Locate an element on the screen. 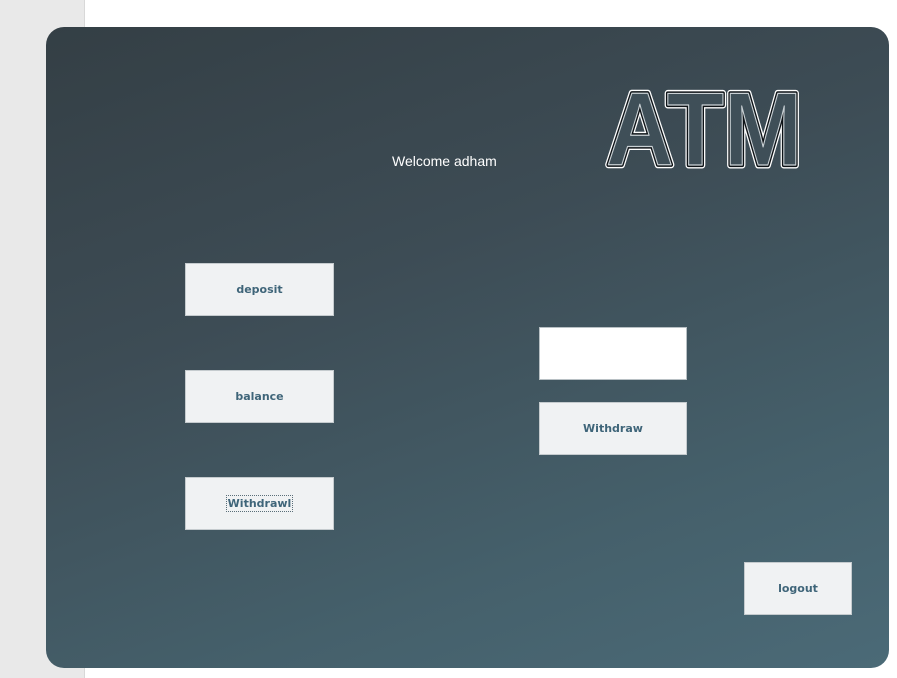 The width and height of the screenshot is (897, 678). balance-button-label: balance is located at coordinates (259, 396).